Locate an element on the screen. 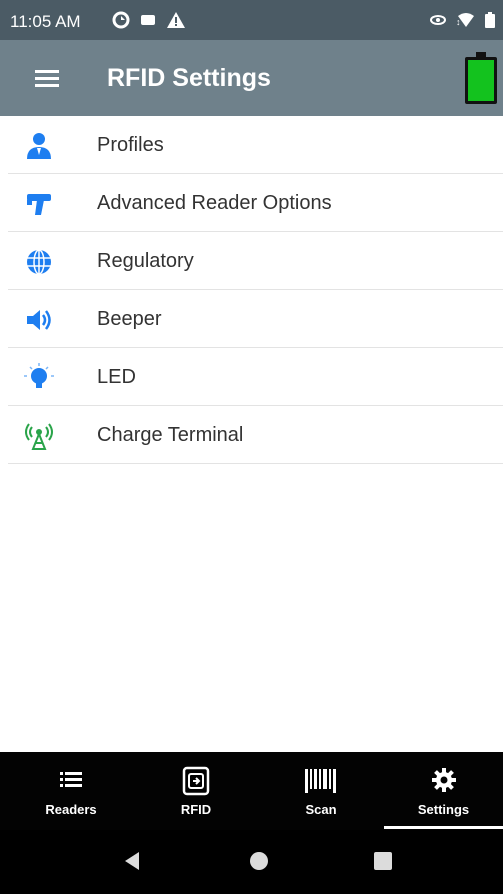  rfid-tag-icon is located at coordinates (196, 781).